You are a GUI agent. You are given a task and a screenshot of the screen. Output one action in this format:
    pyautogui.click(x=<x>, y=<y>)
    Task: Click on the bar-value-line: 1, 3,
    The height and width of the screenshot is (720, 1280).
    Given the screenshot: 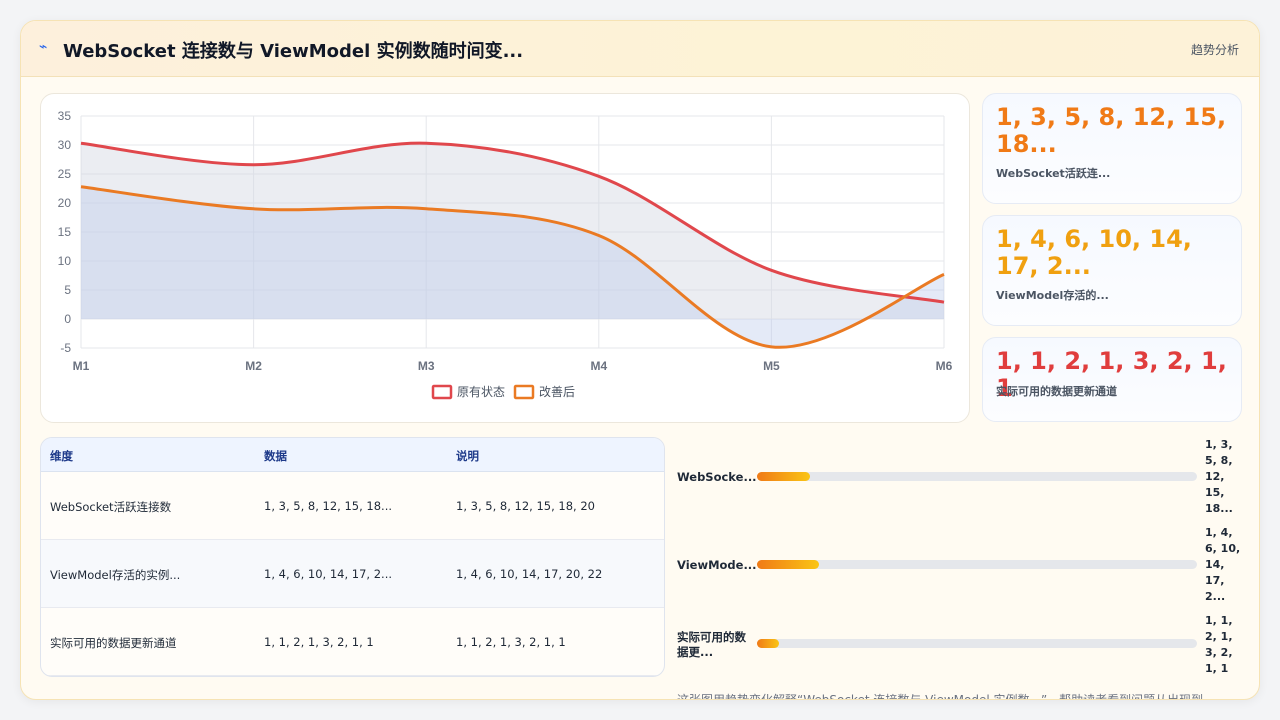 What is the action you would take?
    pyautogui.click(x=1219, y=444)
    